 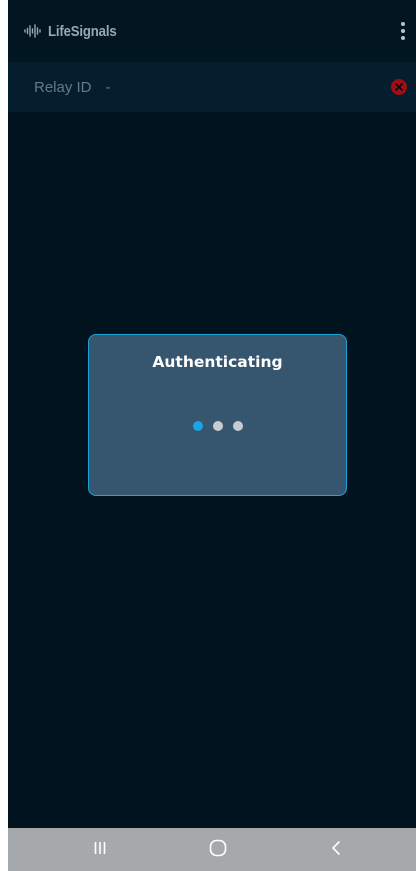 I want to click on recent-apps-button, so click(x=100, y=849).